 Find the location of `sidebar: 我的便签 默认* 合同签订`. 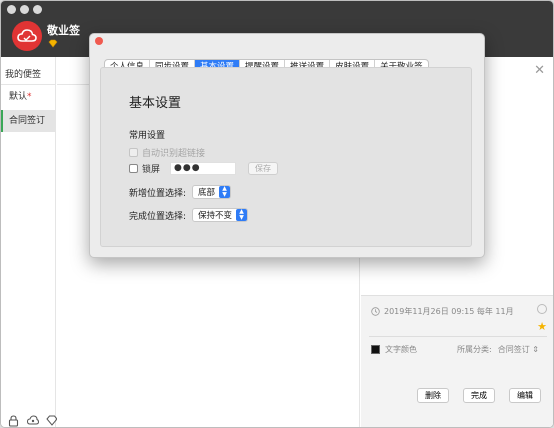

sidebar: 我的便签 默认* 合同签订 is located at coordinates (48, 242).